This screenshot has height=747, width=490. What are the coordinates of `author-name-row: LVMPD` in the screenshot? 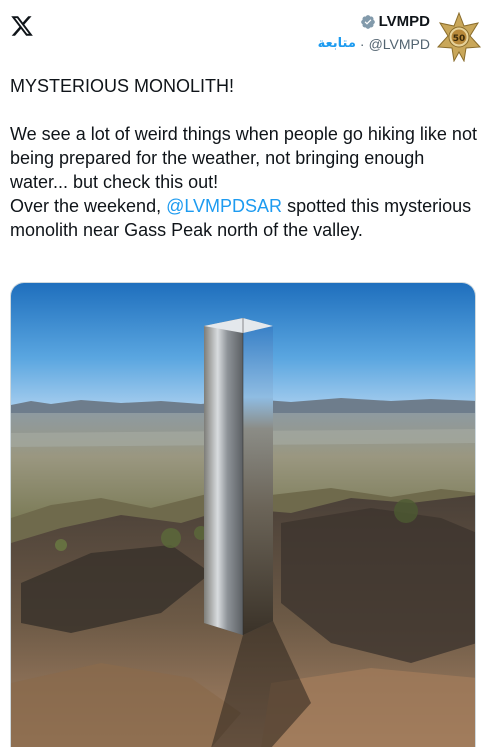 It's located at (374, 22).